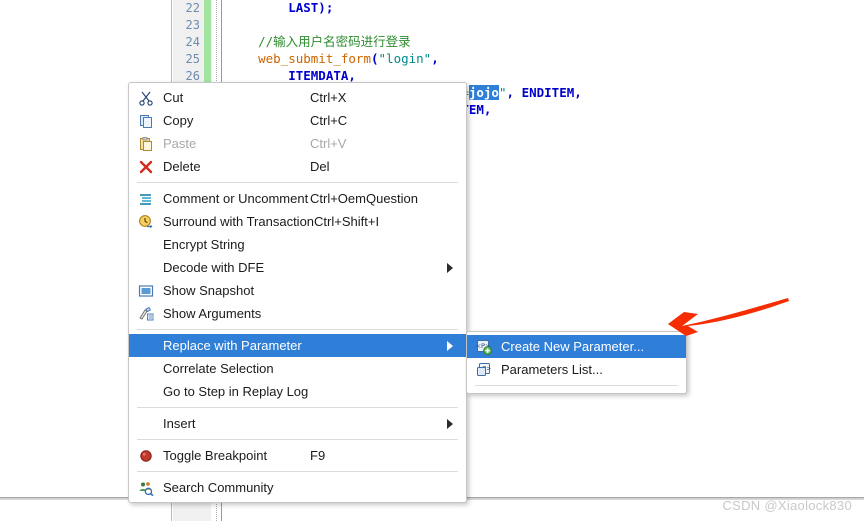 The image size is (864, 521). I want to click on community-icon, so click(146, 487).